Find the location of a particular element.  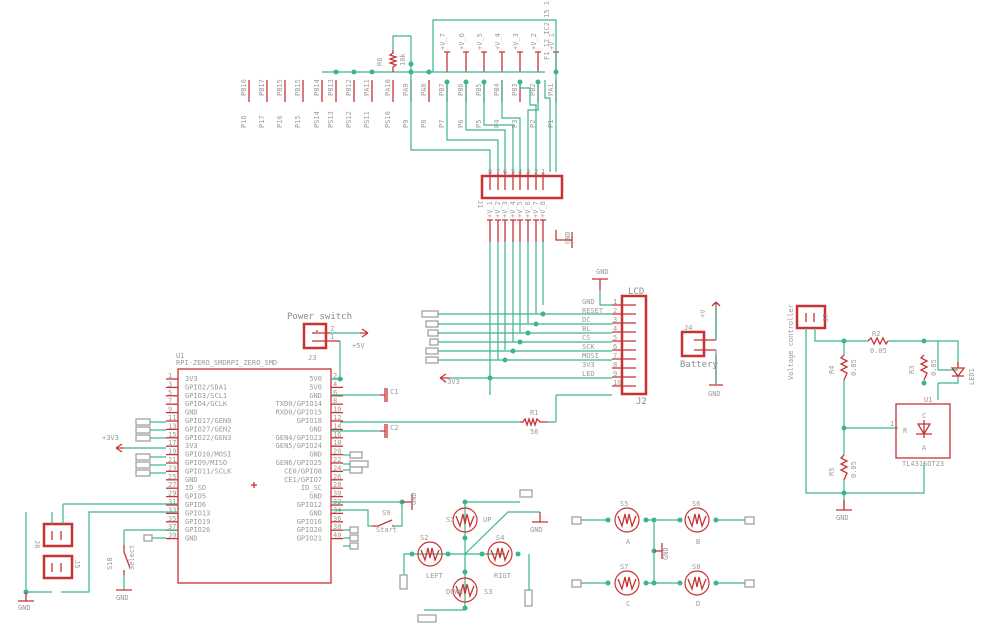

button-name: S7 is located at coordinates (624, 567).